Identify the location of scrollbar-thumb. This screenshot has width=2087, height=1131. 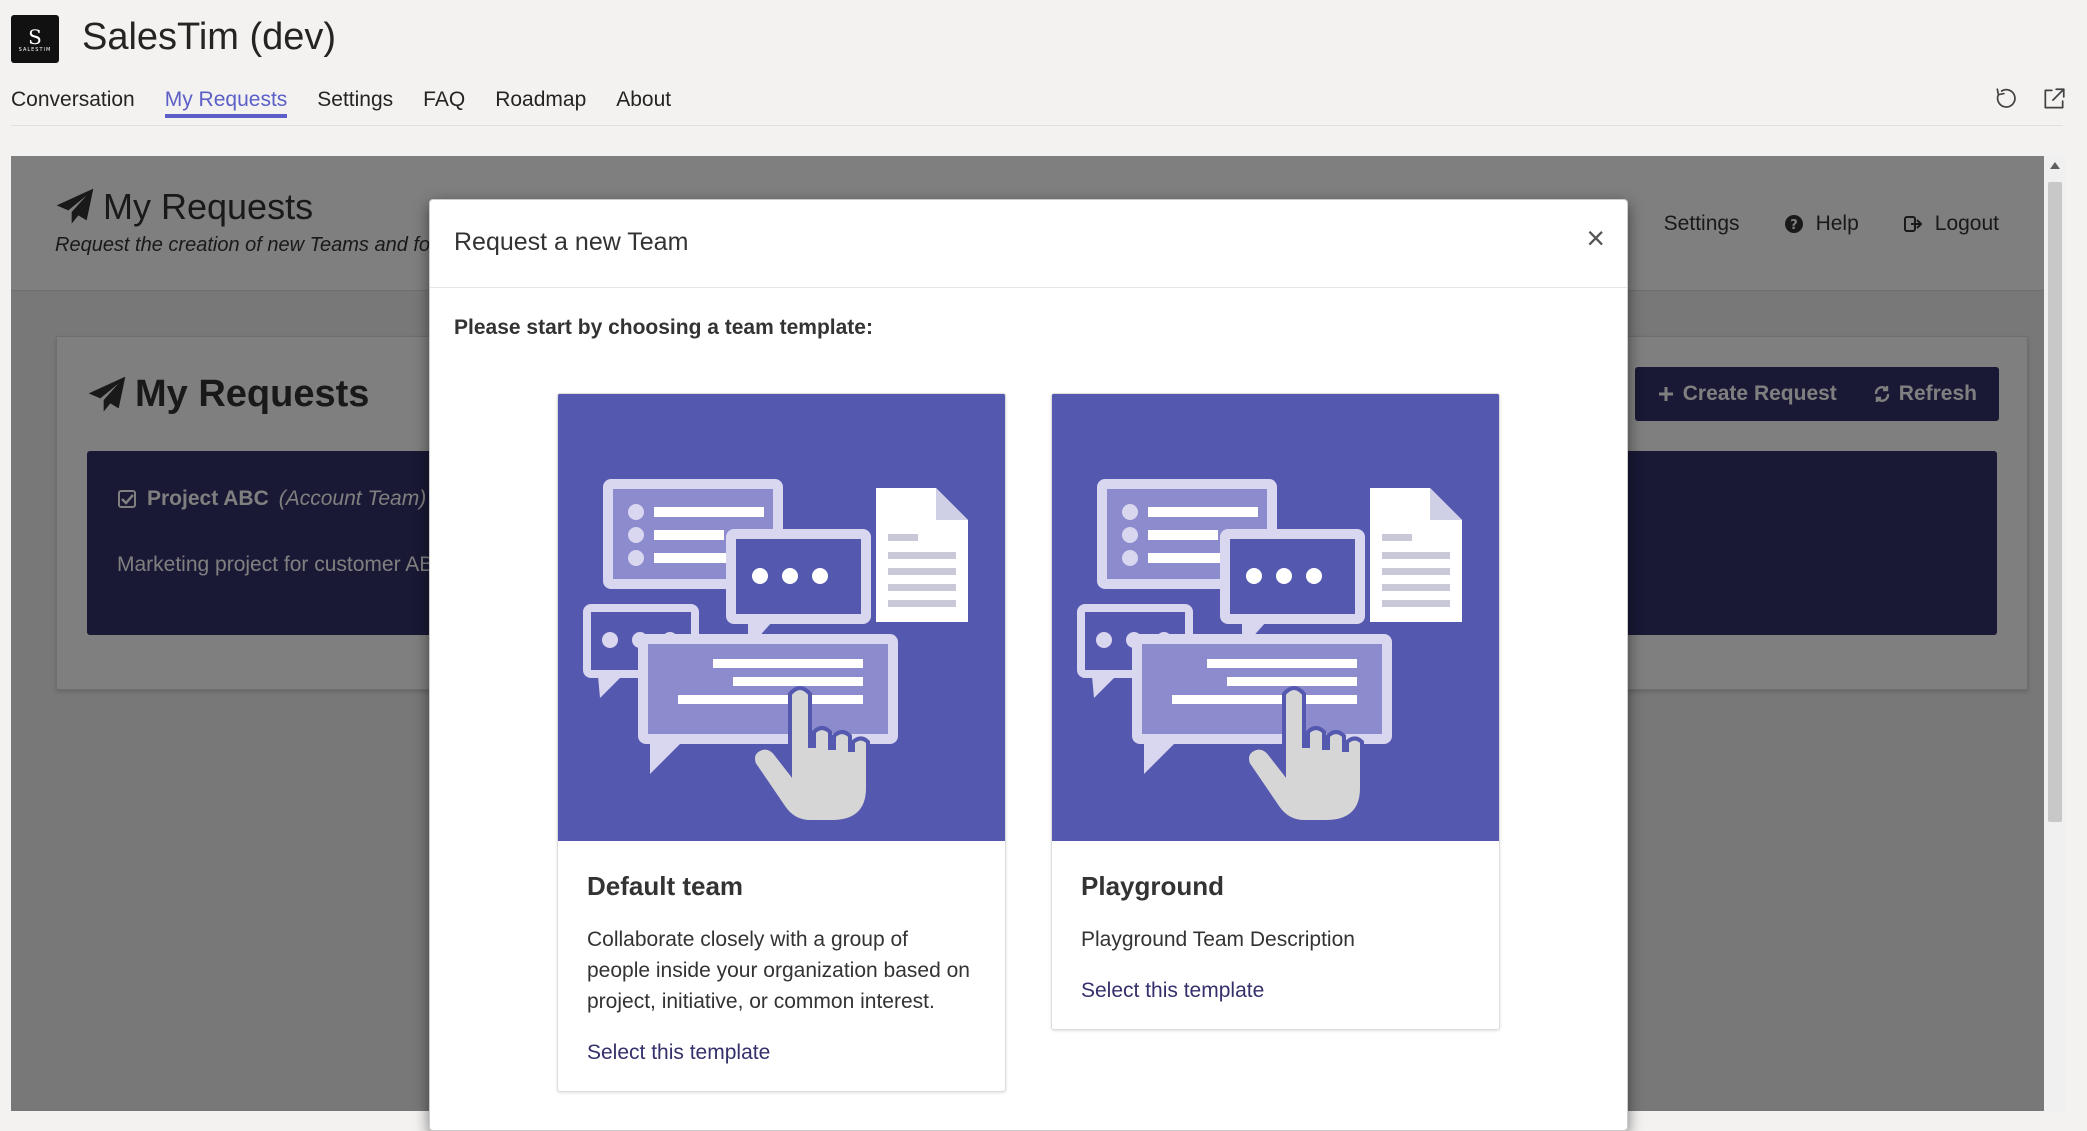
(2055, 502).